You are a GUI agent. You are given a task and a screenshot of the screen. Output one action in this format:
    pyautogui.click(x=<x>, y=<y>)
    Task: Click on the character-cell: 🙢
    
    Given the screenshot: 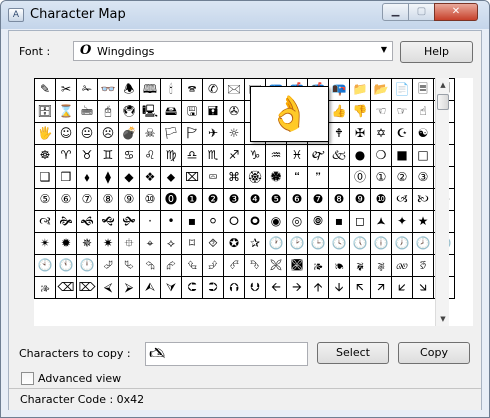 What is the action you would take?
    pyautogui.click(x=402, y=200)
    